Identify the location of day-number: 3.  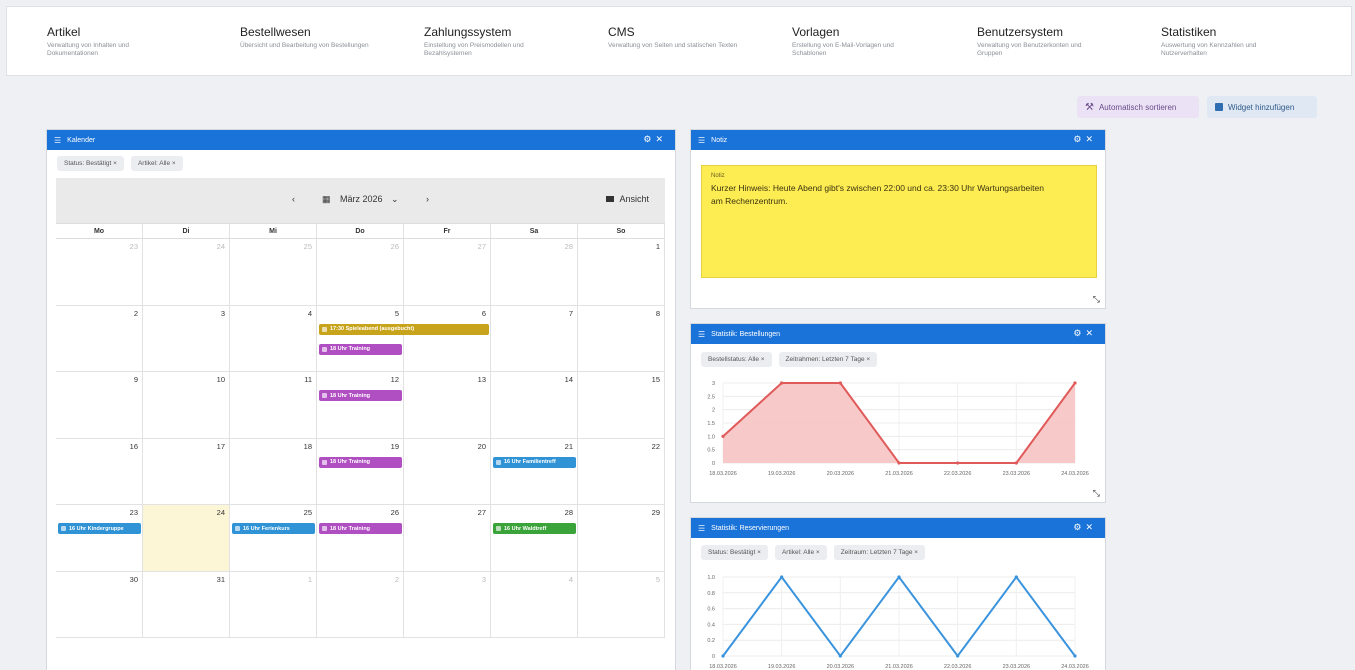
(222, 313).